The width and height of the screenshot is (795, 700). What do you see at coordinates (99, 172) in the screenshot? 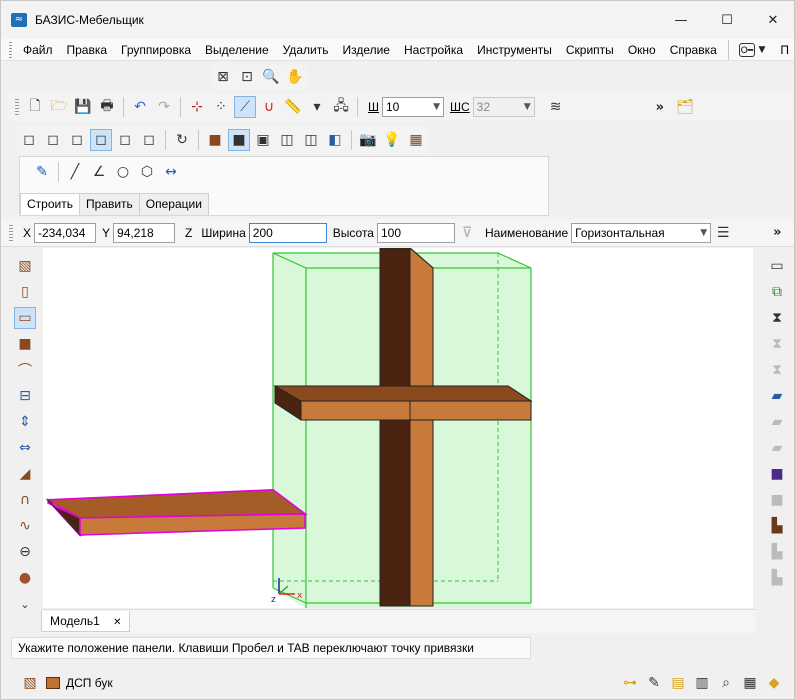
I see `angle-tool-icon: ∠` at bounding box center [99, 172].